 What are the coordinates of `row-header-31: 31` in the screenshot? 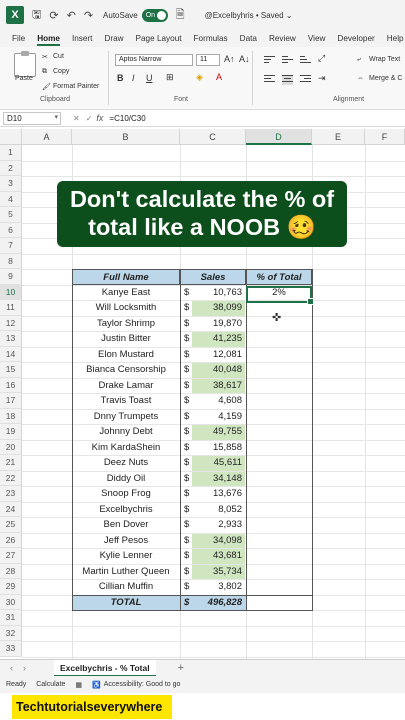 It's located at (11, 618).